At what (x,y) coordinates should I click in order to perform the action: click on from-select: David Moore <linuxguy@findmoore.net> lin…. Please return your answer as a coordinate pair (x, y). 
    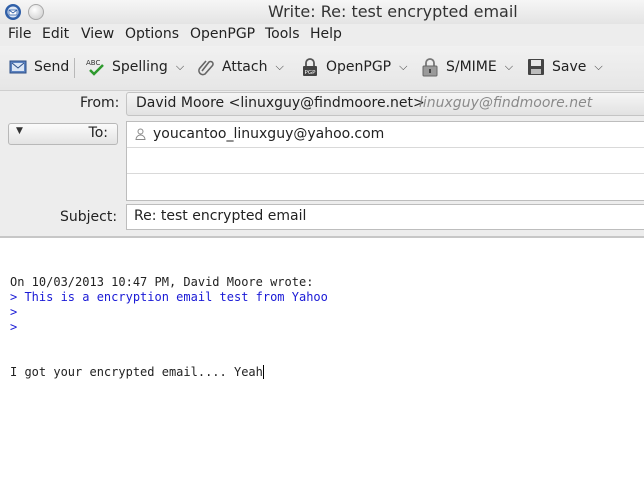
    Looking at the image, I should click on (385, 104).